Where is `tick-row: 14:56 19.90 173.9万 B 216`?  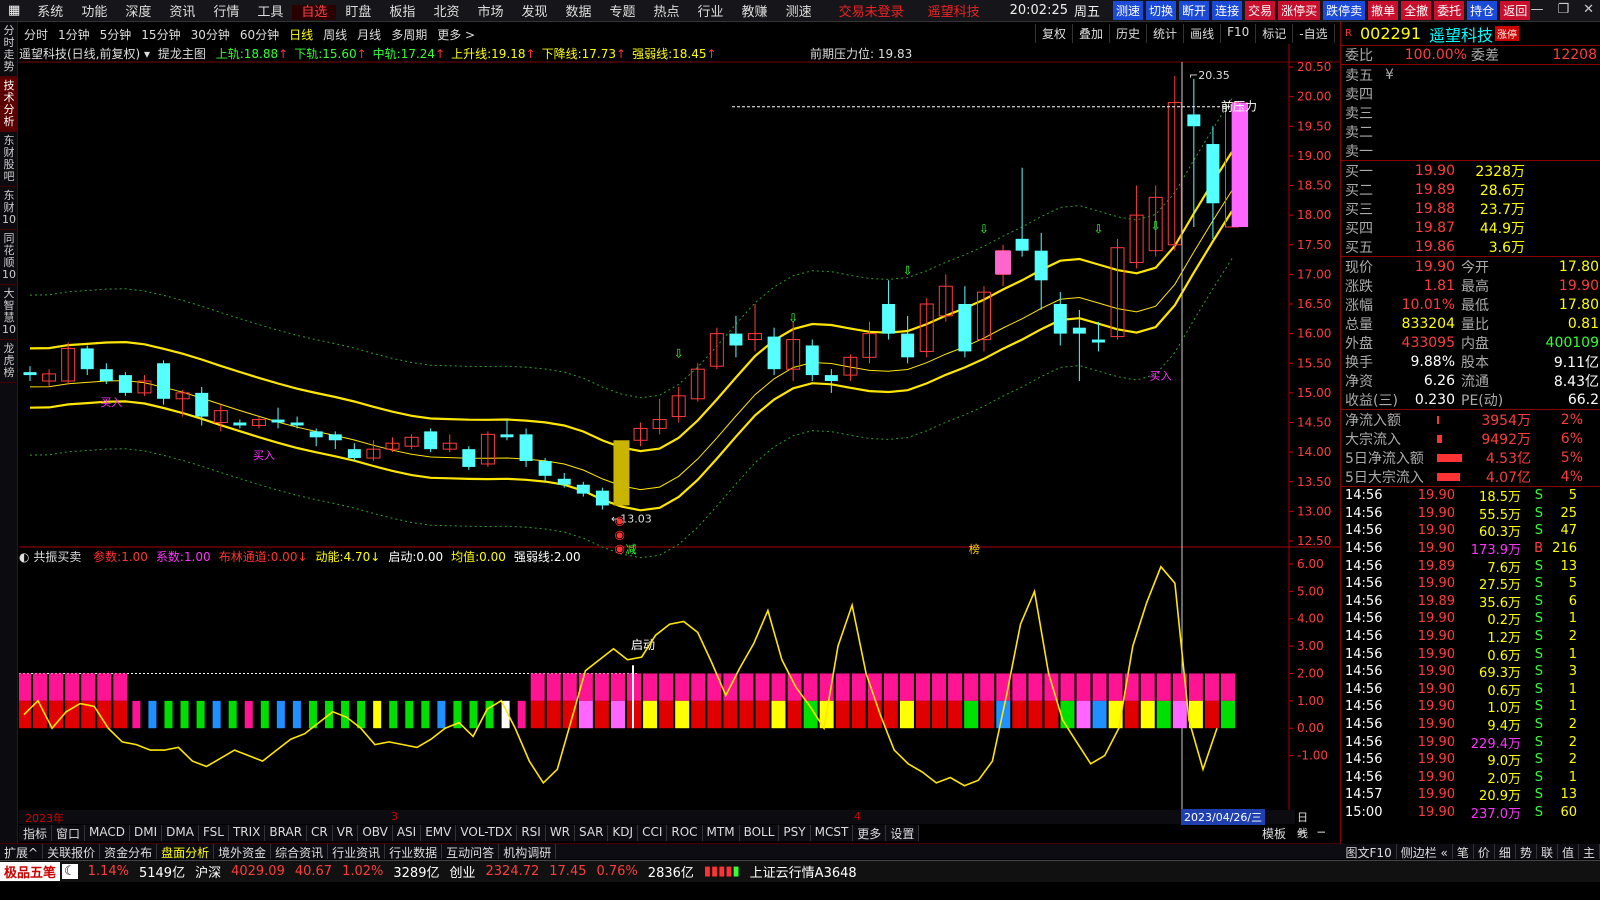
tick-row: 14:56 19.90 173.9万 B 216 is located at coordinates (1472, 549).